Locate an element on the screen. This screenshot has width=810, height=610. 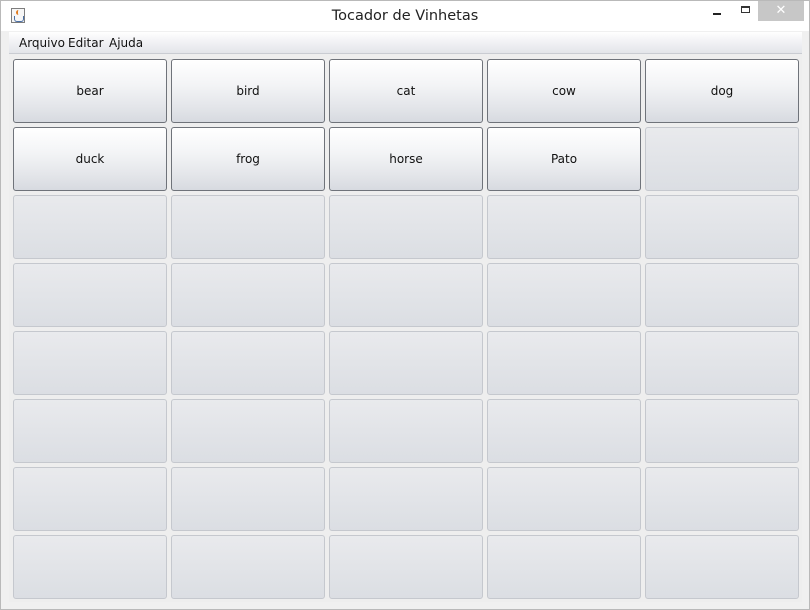
menu-editar: Editar is located at coordinates (86, 42).